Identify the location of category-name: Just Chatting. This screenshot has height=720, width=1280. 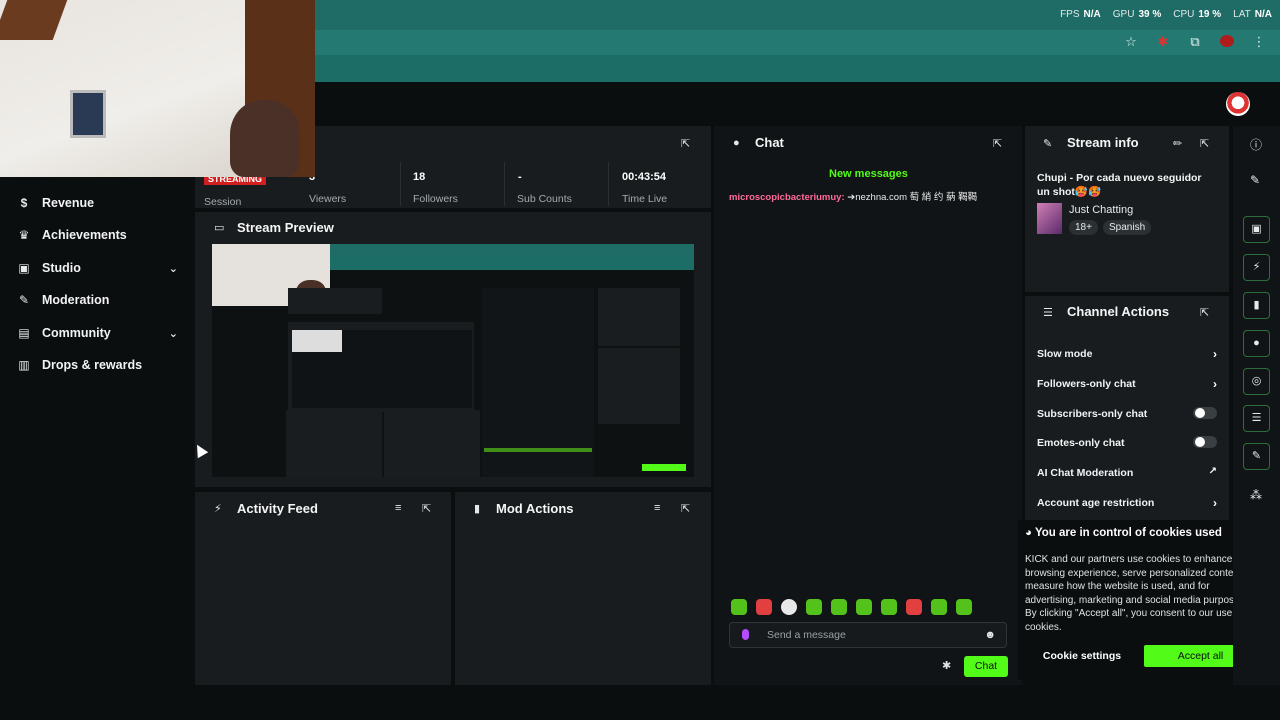
(1101, 210).